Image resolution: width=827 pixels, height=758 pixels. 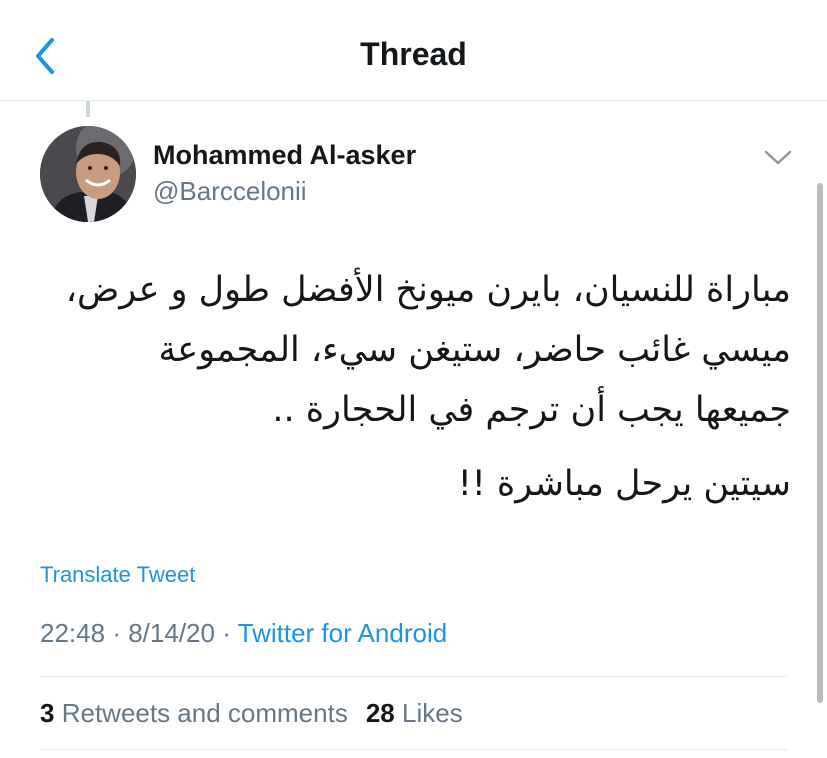 What do you see at coordinates (47, 713) in the screenshot?
I see `retweets-count: 3` at bounding box center [47, 713].